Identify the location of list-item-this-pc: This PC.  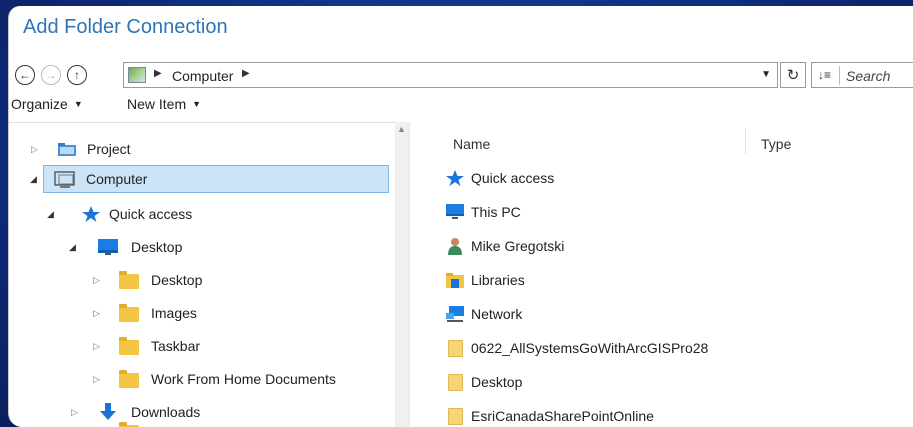
(483, 212).